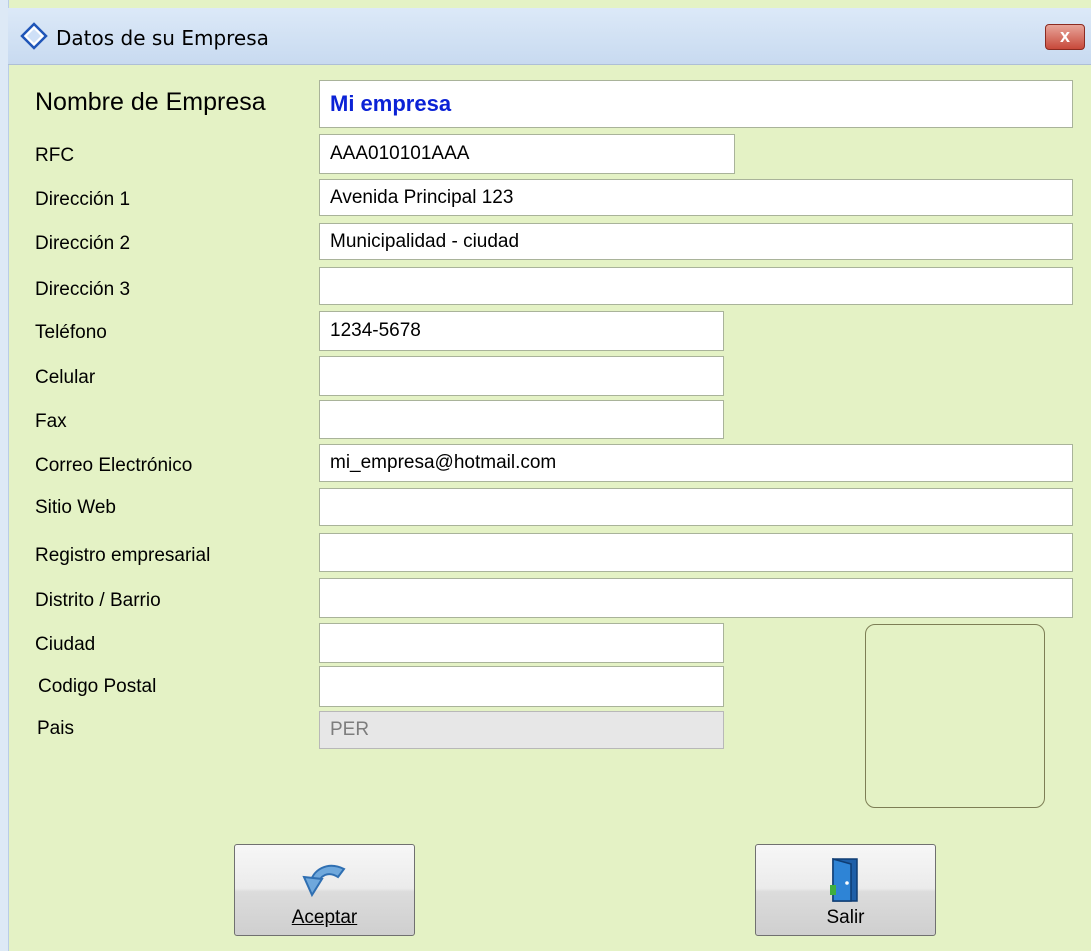 This screenshot has width=1091, height=951. What do you see at coordinates (97, 686) in the screenshot?
I see `label-postal-code: Codigo Postal` at bounding box center [97, 686].